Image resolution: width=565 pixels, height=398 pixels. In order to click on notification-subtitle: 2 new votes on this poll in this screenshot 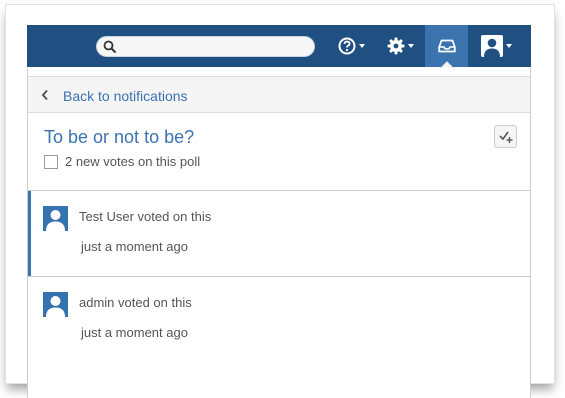, I will do `click(133, 161)`.